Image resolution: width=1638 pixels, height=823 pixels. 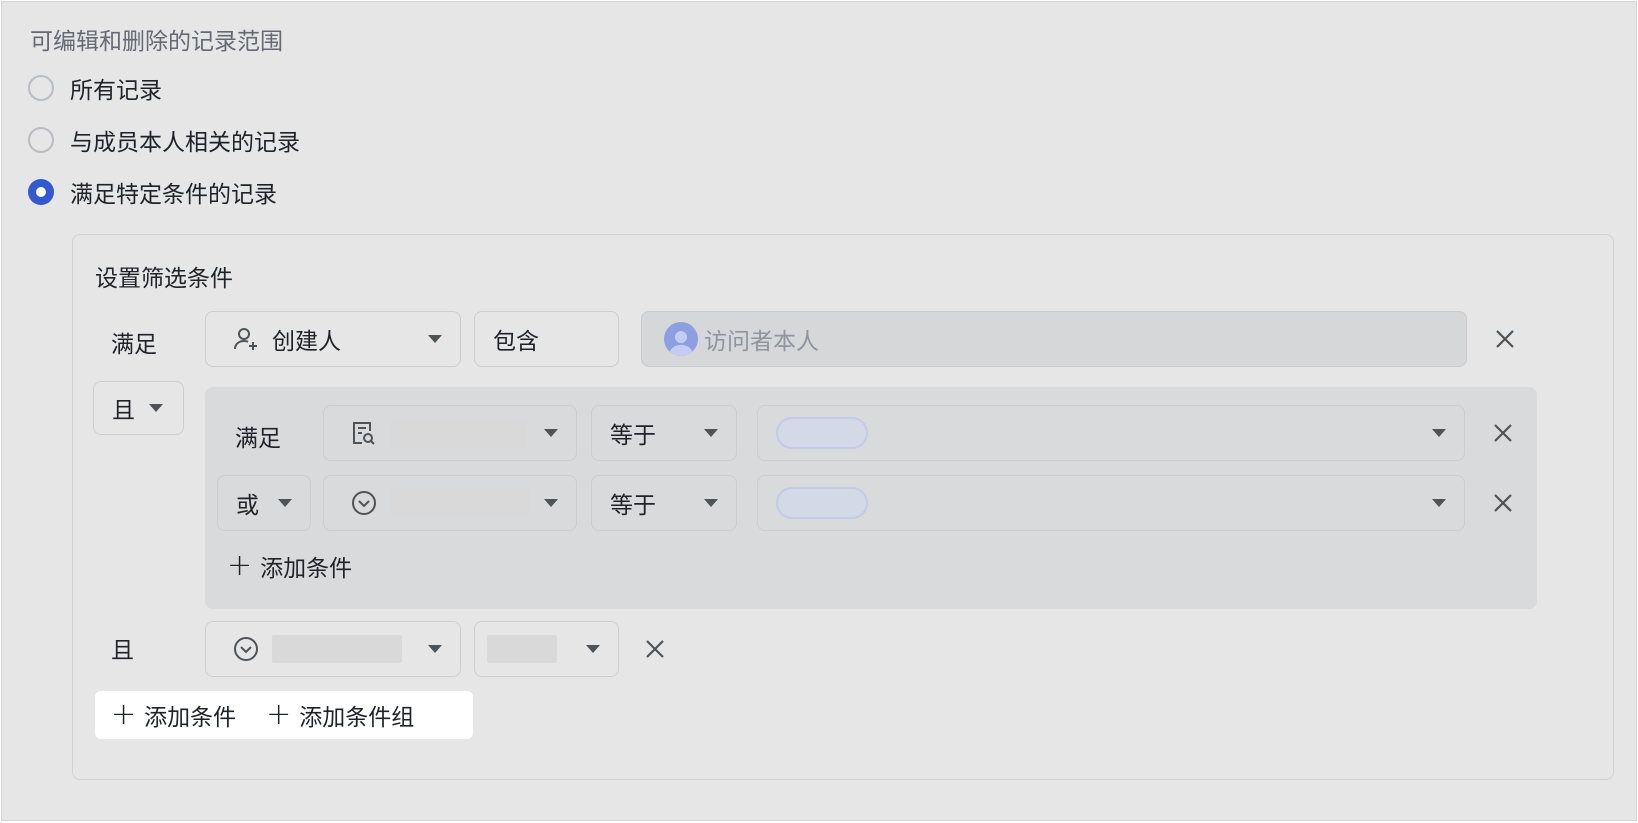 I want to click on radio-button-checked, so click(x=41, y=192).